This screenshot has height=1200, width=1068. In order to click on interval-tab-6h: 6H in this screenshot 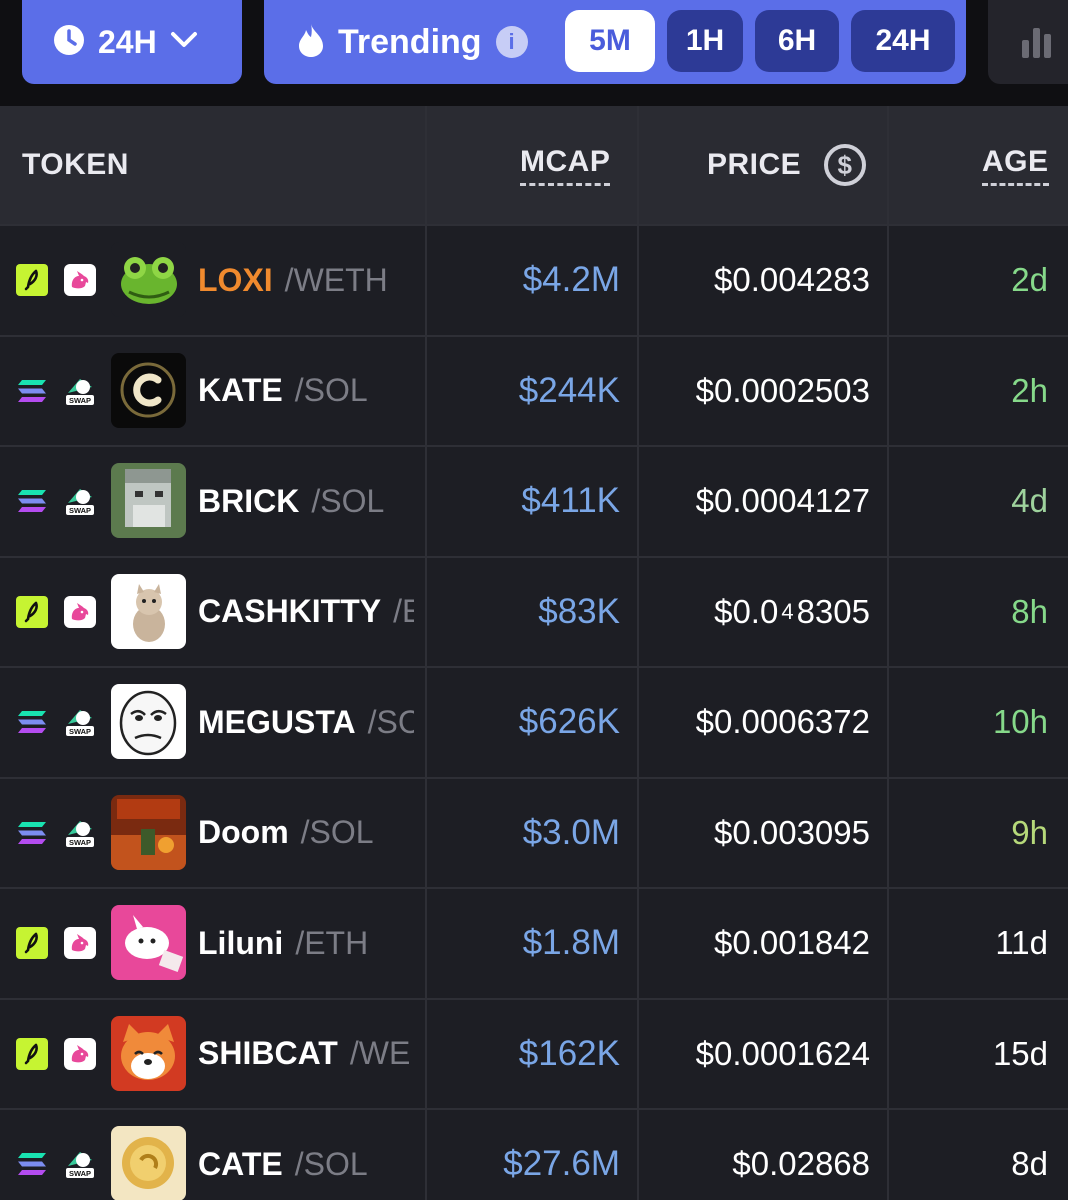, I will do `click(797, 41)`.